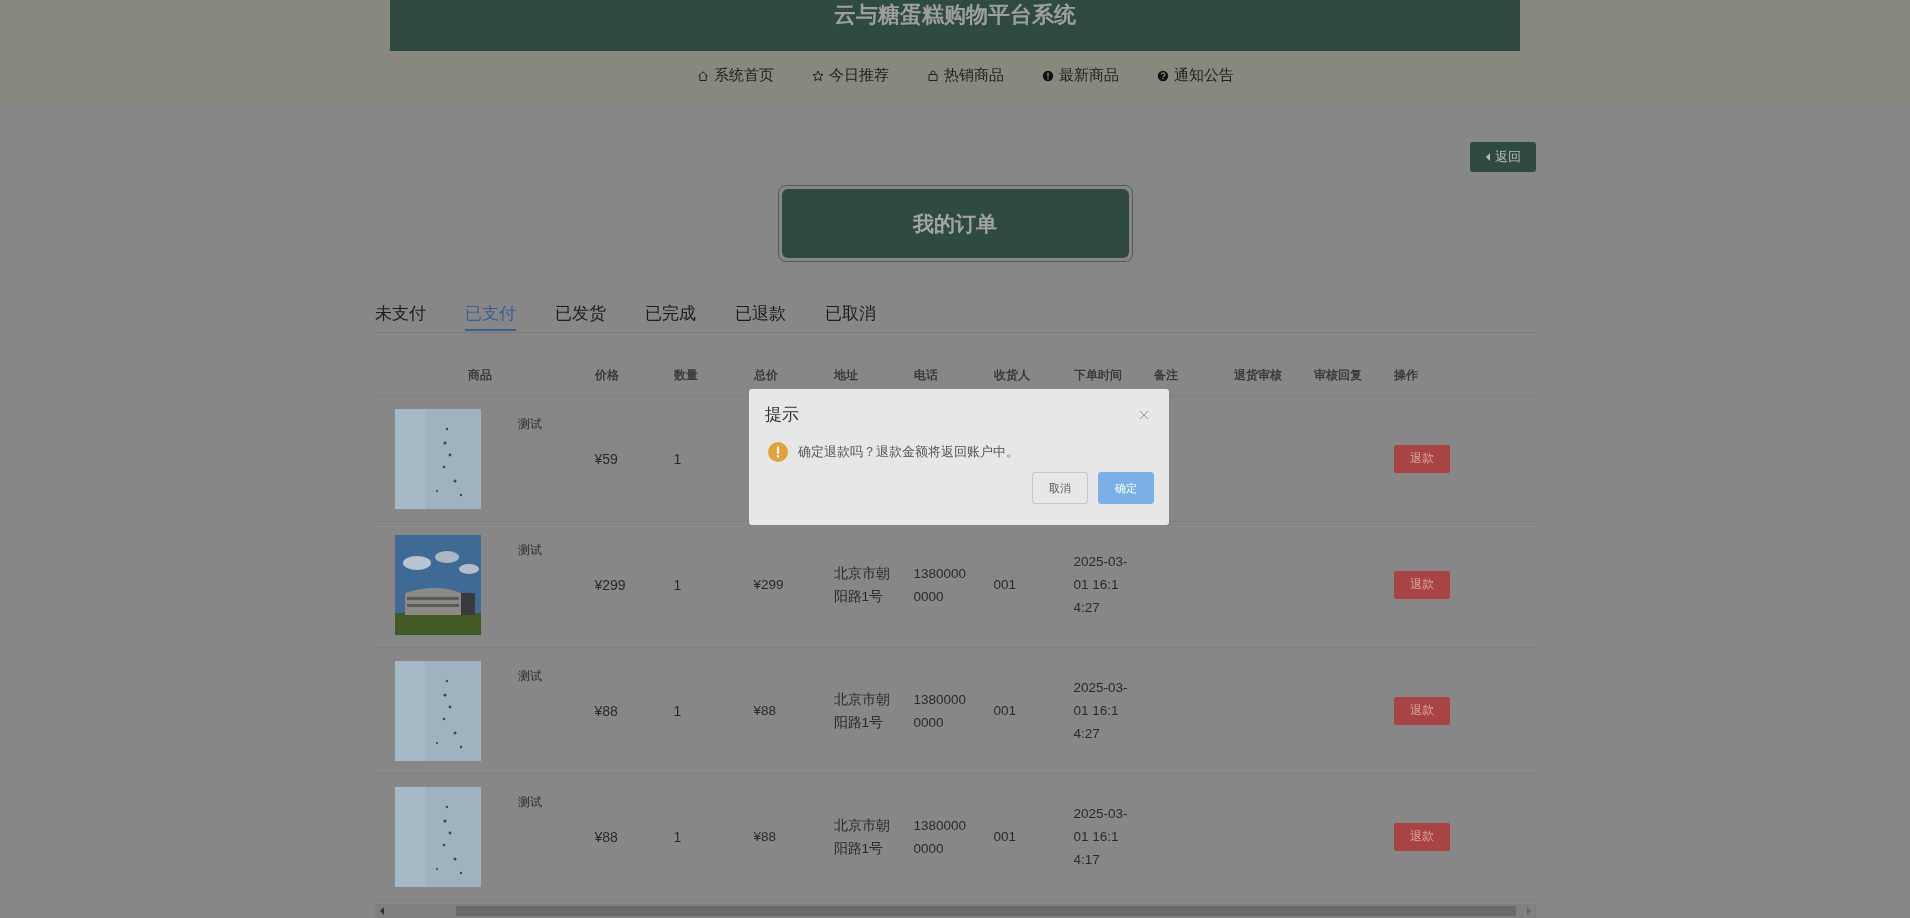  Describe the element at coordinates (1528, 911) in the screenshot. I see `scroll-right-icon` at that location.